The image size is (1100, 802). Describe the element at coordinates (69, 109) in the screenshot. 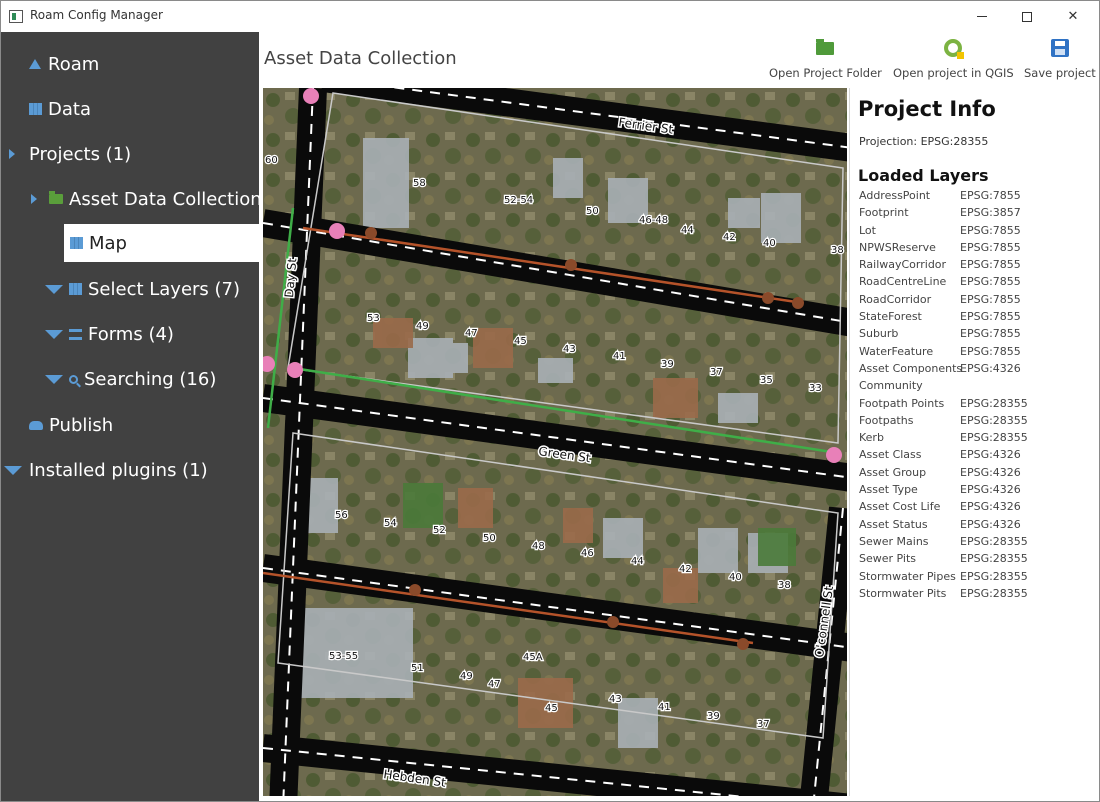

I see `sidebar-item-label: Data` at that location.